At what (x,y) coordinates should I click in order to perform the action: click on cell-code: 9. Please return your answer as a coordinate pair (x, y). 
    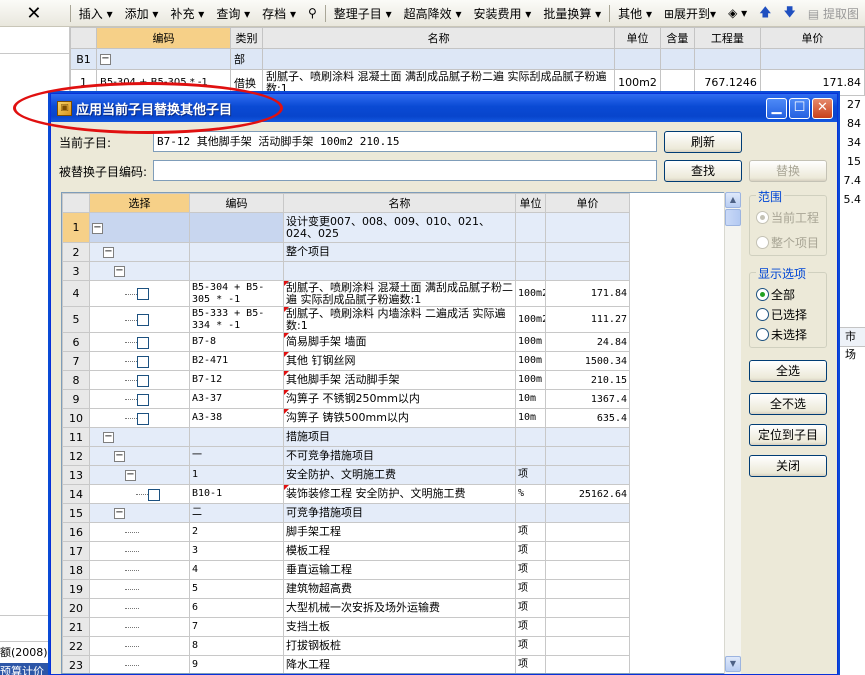
    Looking at the image, I should click on (236, 664).